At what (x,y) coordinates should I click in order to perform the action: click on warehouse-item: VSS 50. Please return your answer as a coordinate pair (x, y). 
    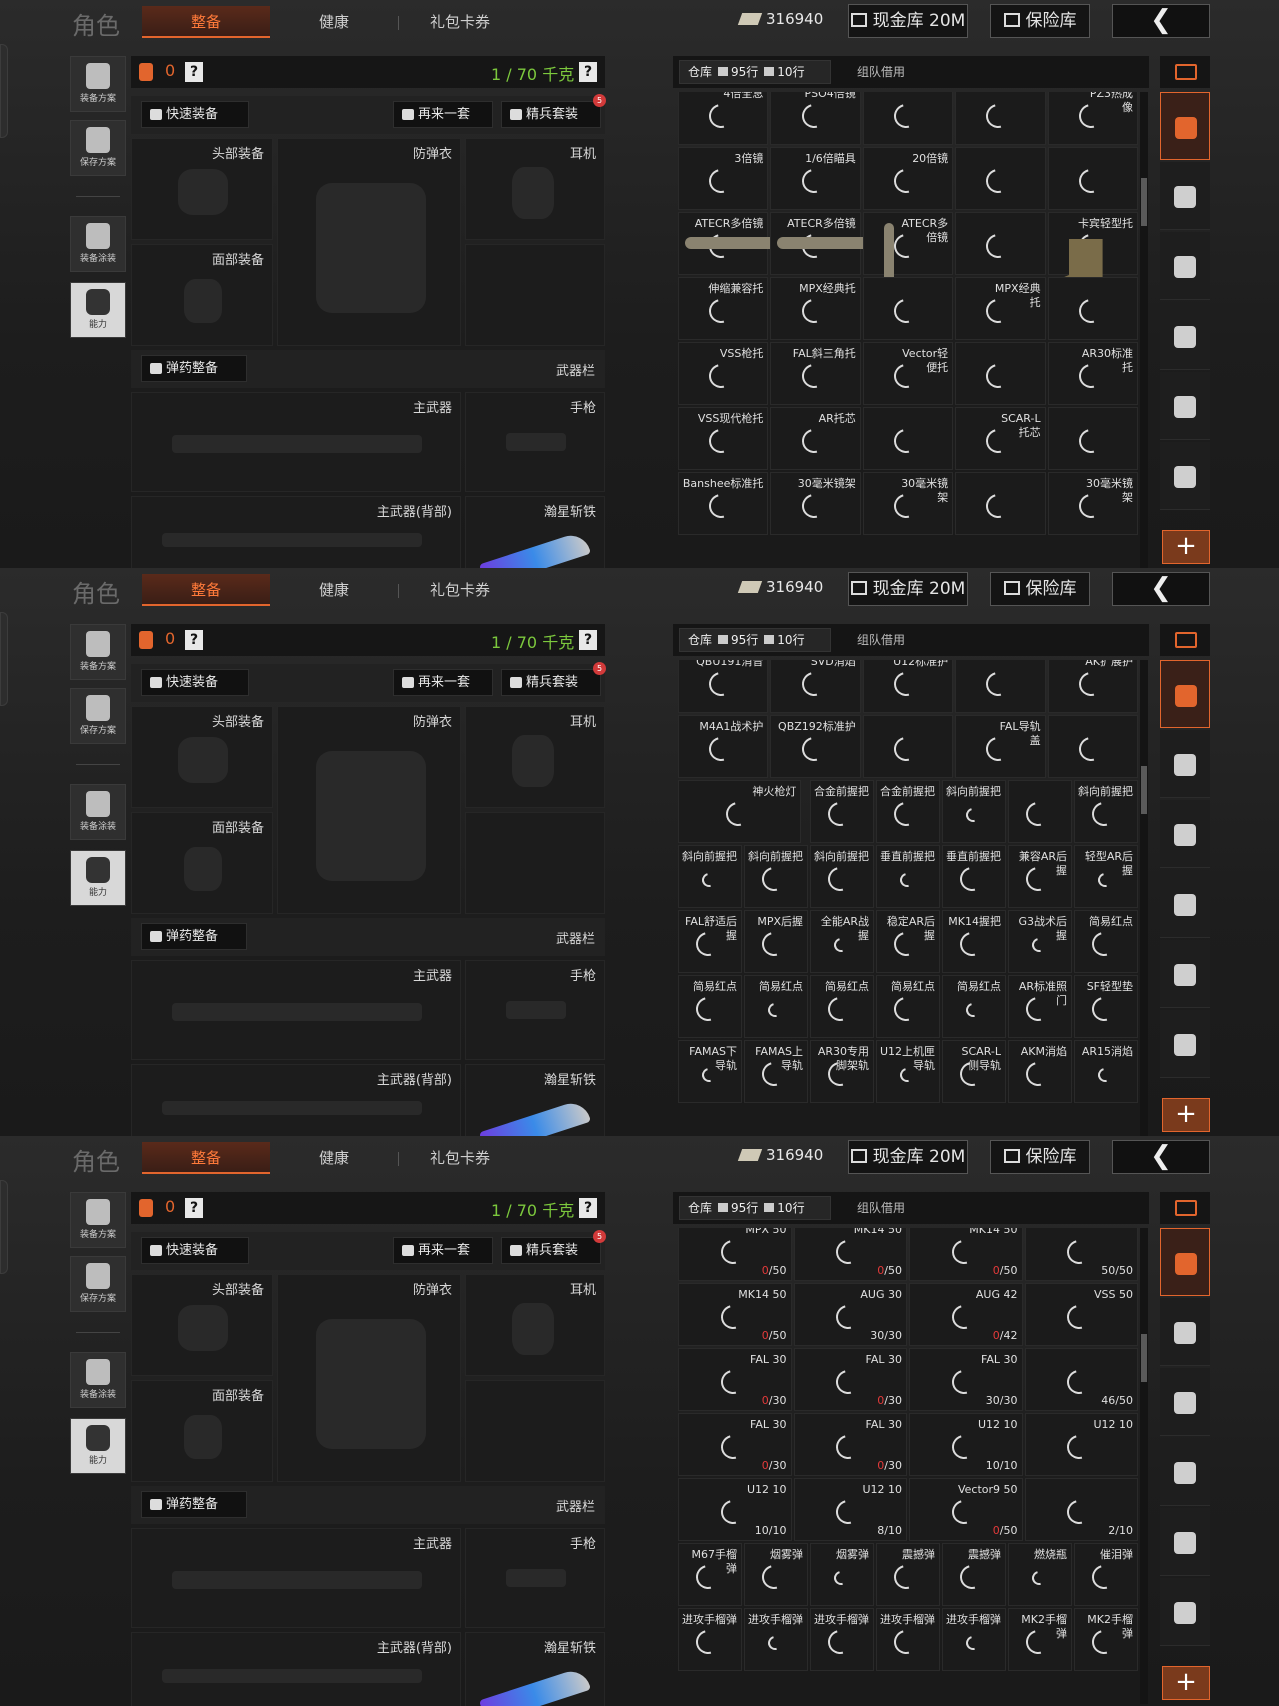
    Looking at the image, I should click on (1081, 1314).